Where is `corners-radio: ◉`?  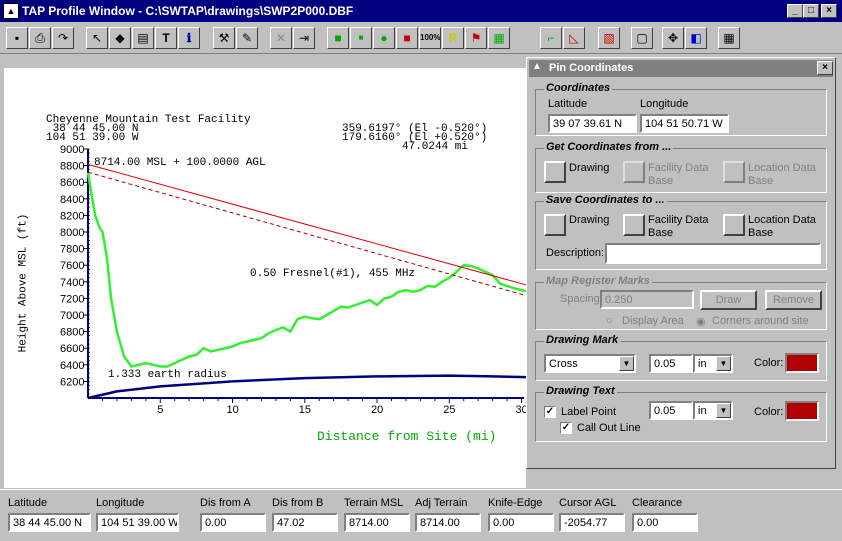 corners-radio: ◉ is located at coordinates (701, 321).